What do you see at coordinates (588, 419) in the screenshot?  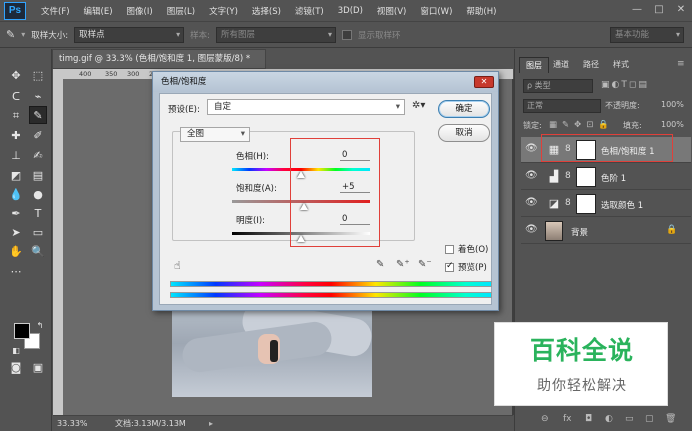 I see `add-mask-icon: ◘` at bounding box center [588, 419].